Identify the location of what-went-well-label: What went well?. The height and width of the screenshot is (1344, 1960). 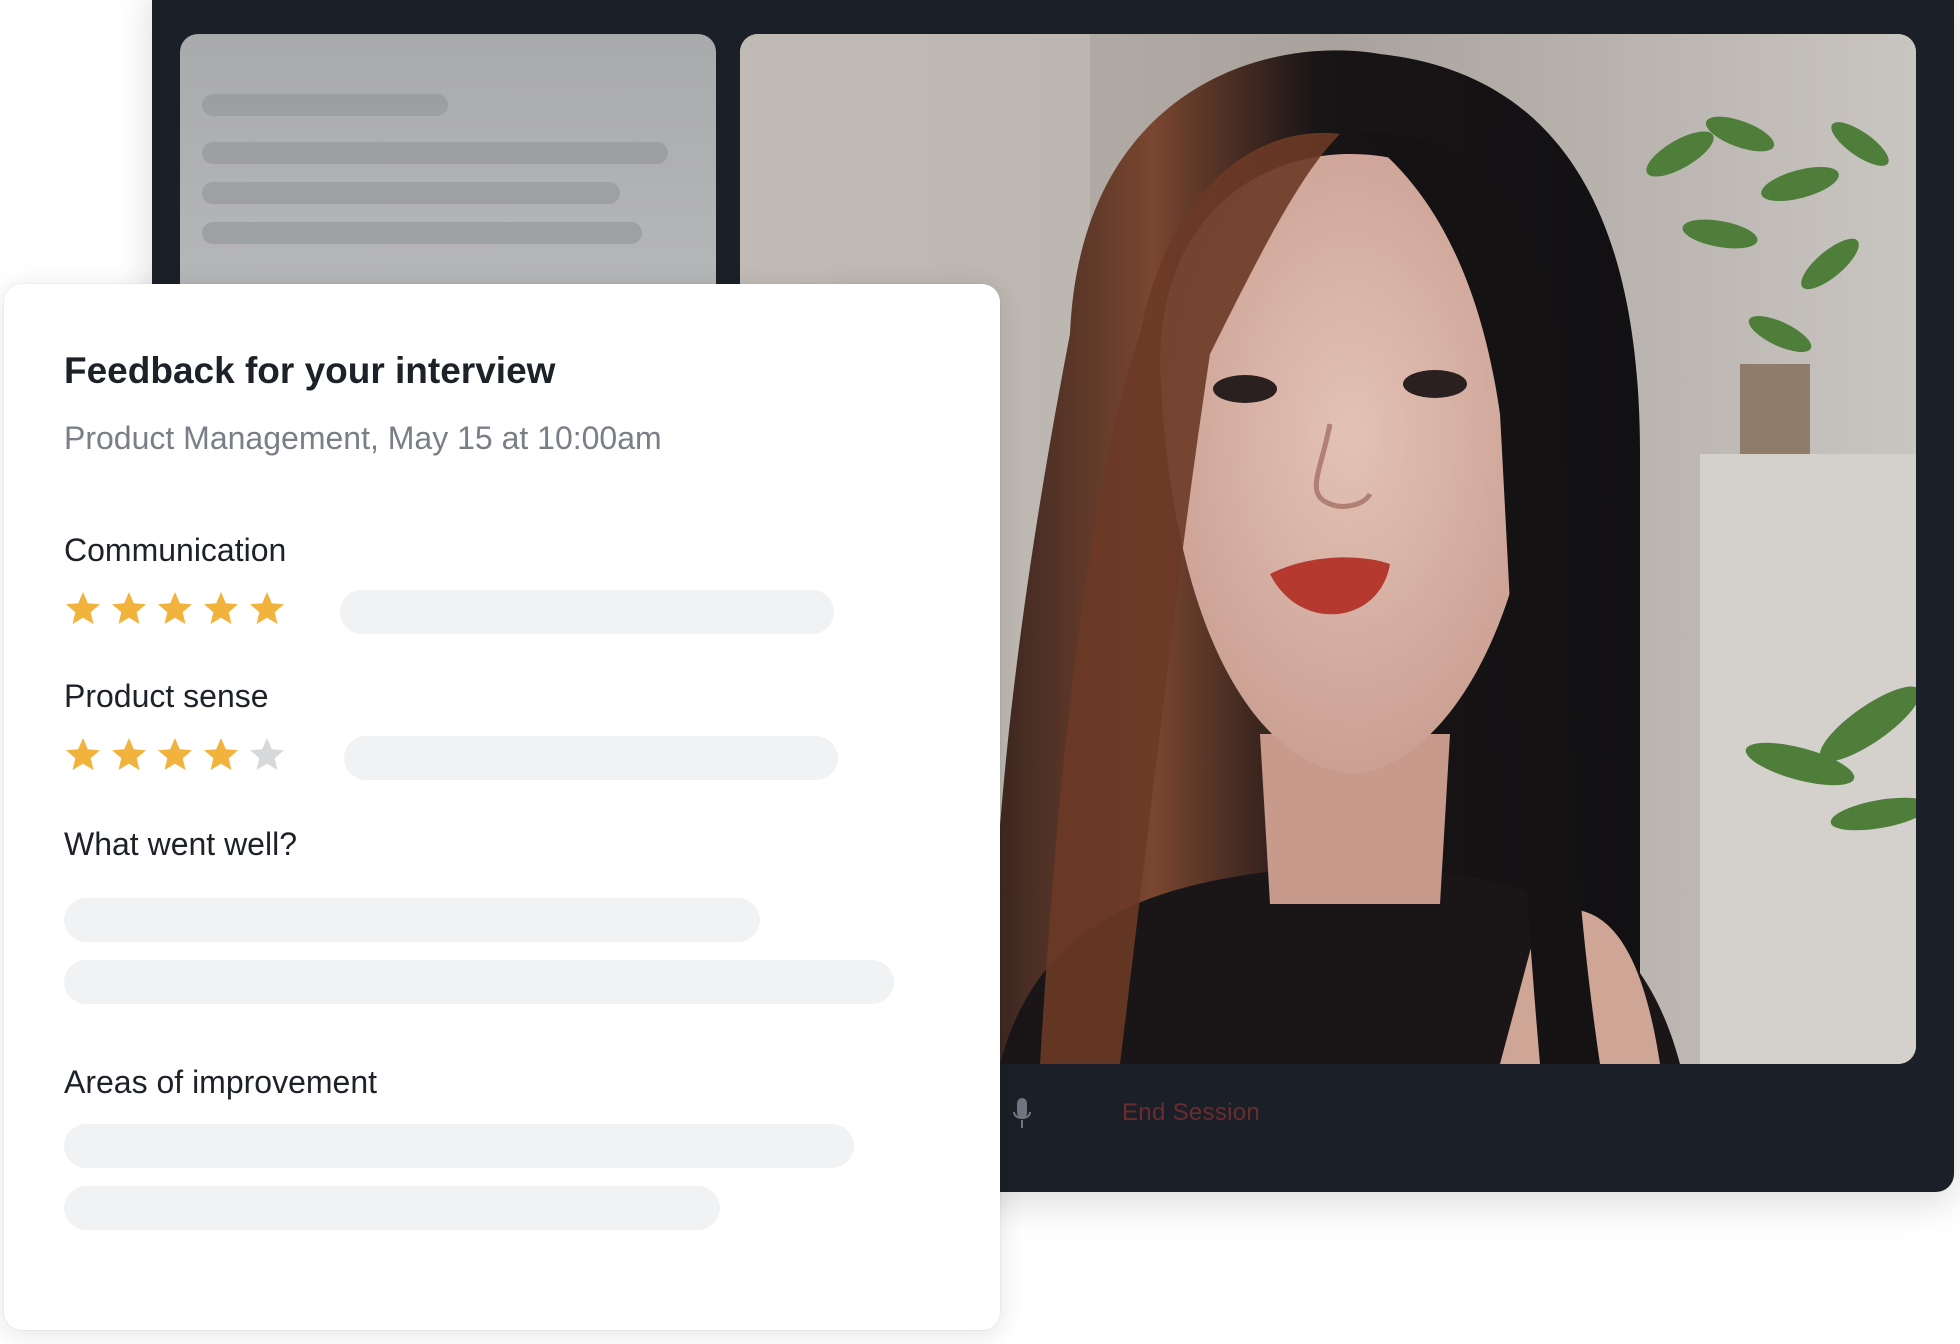
(180, 844).